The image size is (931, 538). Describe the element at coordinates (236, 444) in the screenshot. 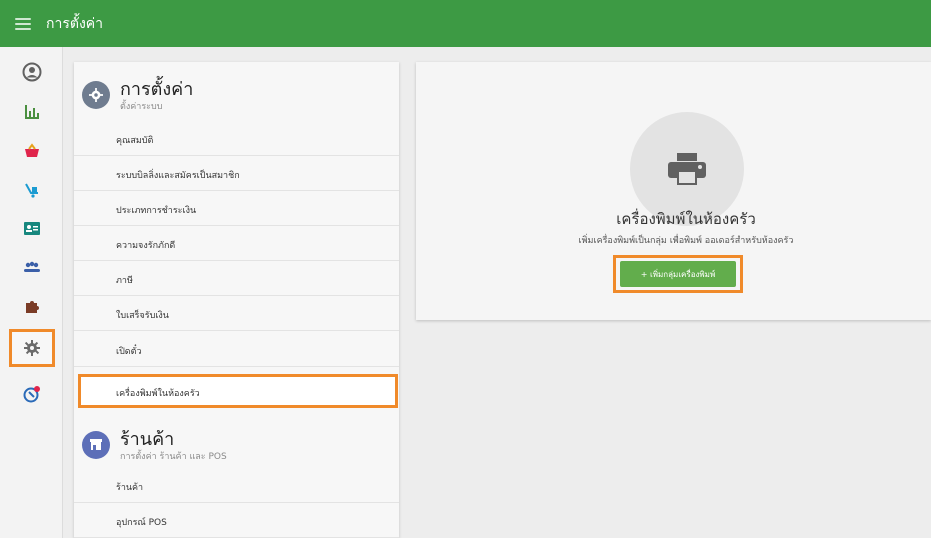

I see `store-section-header: ร้านค้า การตั้งค่า ร้านค้า และ POS` at that location.